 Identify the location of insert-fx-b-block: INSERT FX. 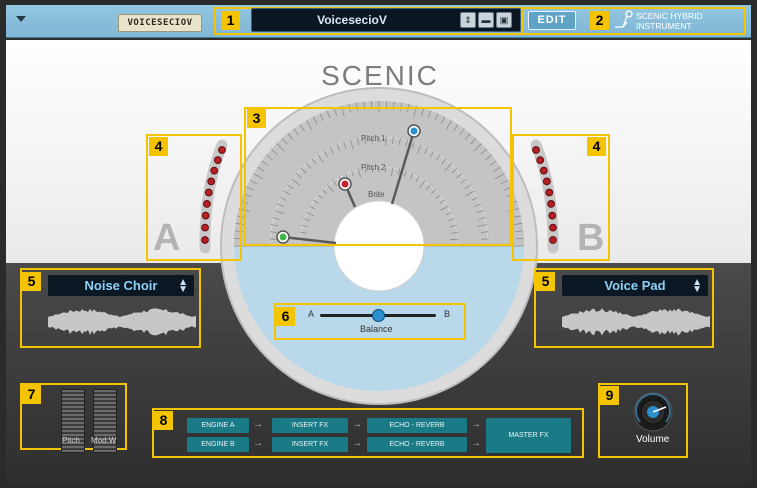
(310, 444).